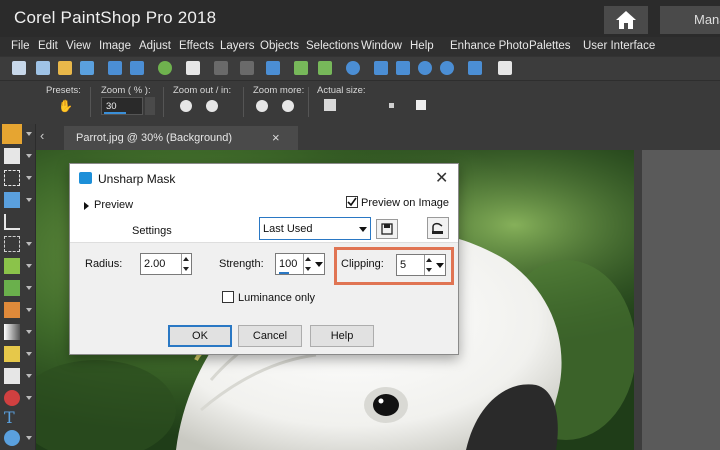 The height and width of the screenshot is (450, 720). Describe the element at coordinates (391, 105) in the screenshot. I see `small-dot-icon` at that location.